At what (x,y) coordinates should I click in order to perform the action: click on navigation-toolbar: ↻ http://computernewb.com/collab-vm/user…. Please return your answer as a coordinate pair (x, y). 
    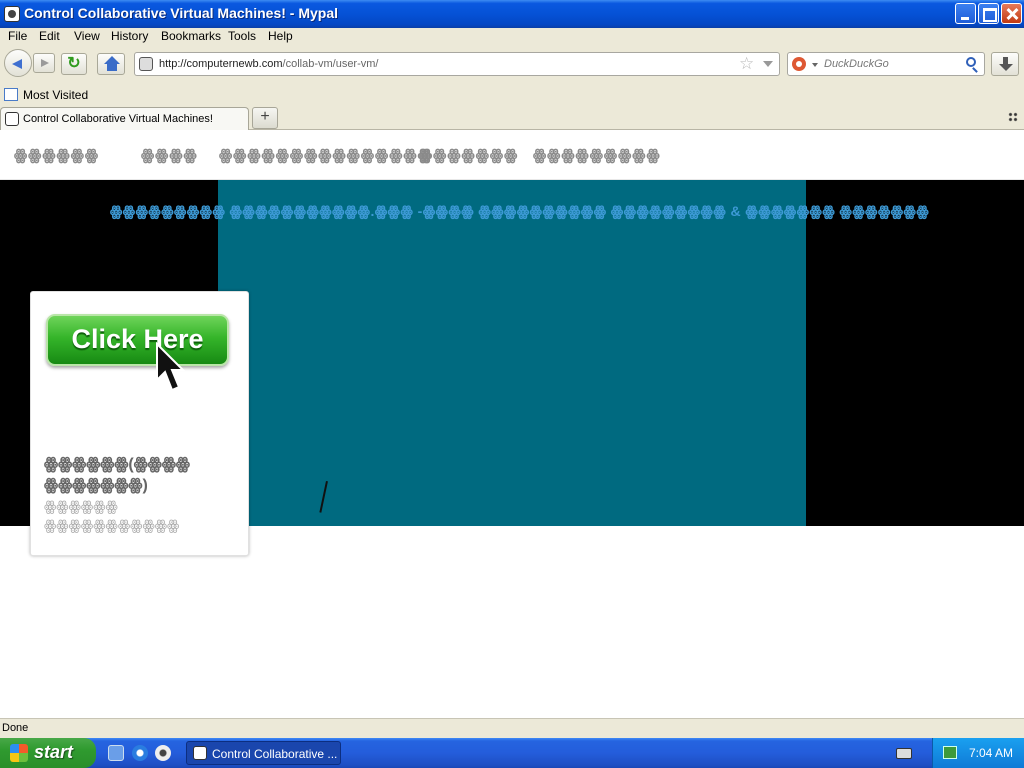
    Looking at the image, I should click on (512, 65).